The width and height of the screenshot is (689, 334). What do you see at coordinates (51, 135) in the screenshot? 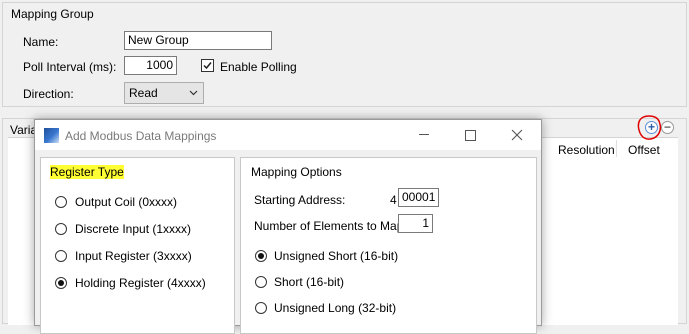
I see `app-icon` at bounding box center [51, 135].